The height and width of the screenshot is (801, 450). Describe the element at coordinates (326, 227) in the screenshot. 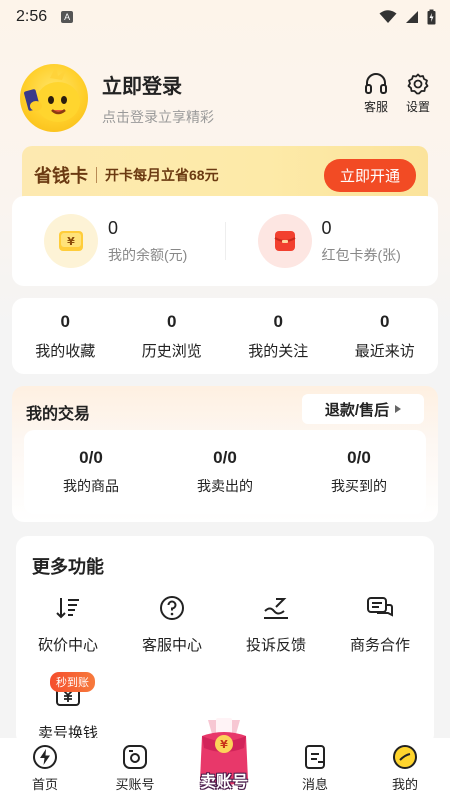

I see `coupon-value: 0` at that location.